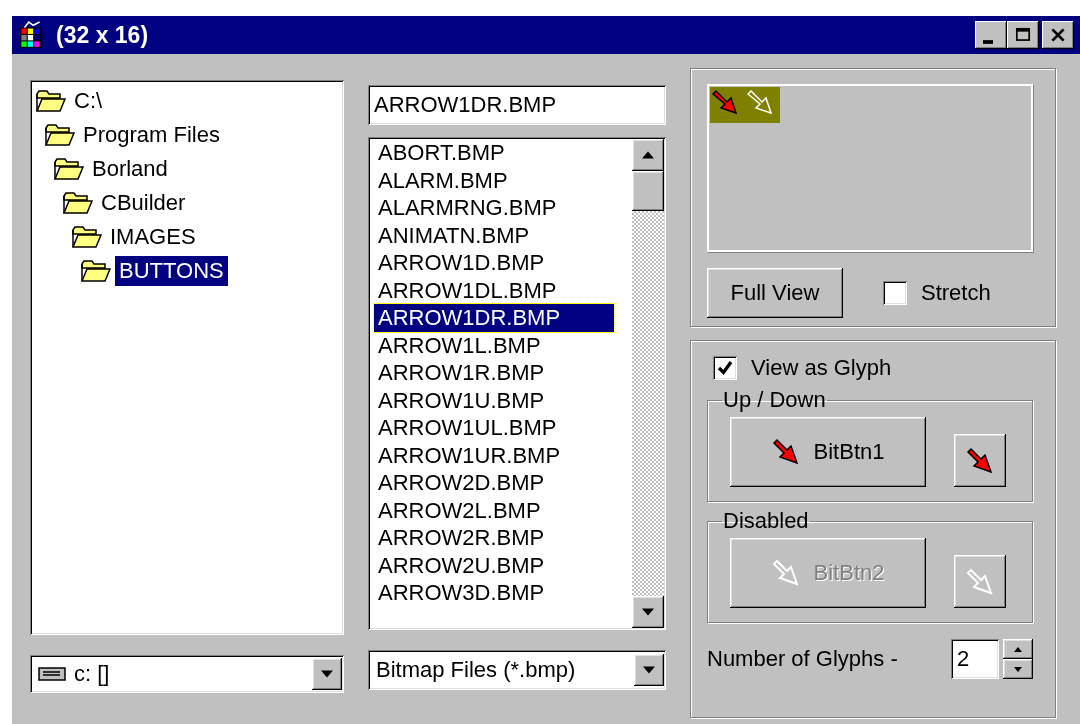 The width and height of the screenshot is (1080, 724). What do you see at coordinates (103, 35) in the screenshot?
I see `window-title: (32 x 16)` at bounding box center [103, 35].